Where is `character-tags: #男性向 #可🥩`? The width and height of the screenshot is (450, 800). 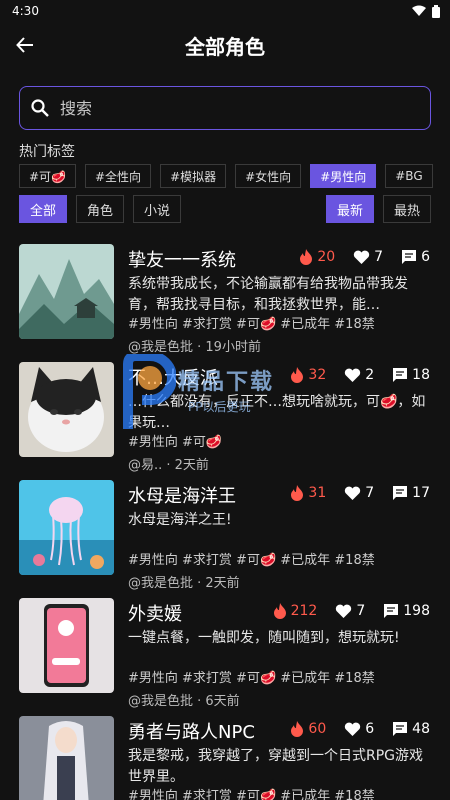 character-tags: #男性向 #可🥩 is located at coordinates (175, 442).